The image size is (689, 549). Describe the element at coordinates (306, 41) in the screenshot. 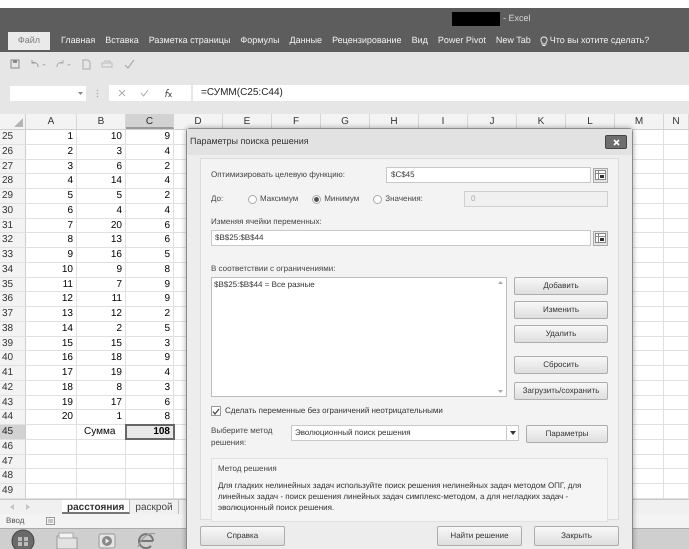

I see `ribbon-tab: Данные` at that location.